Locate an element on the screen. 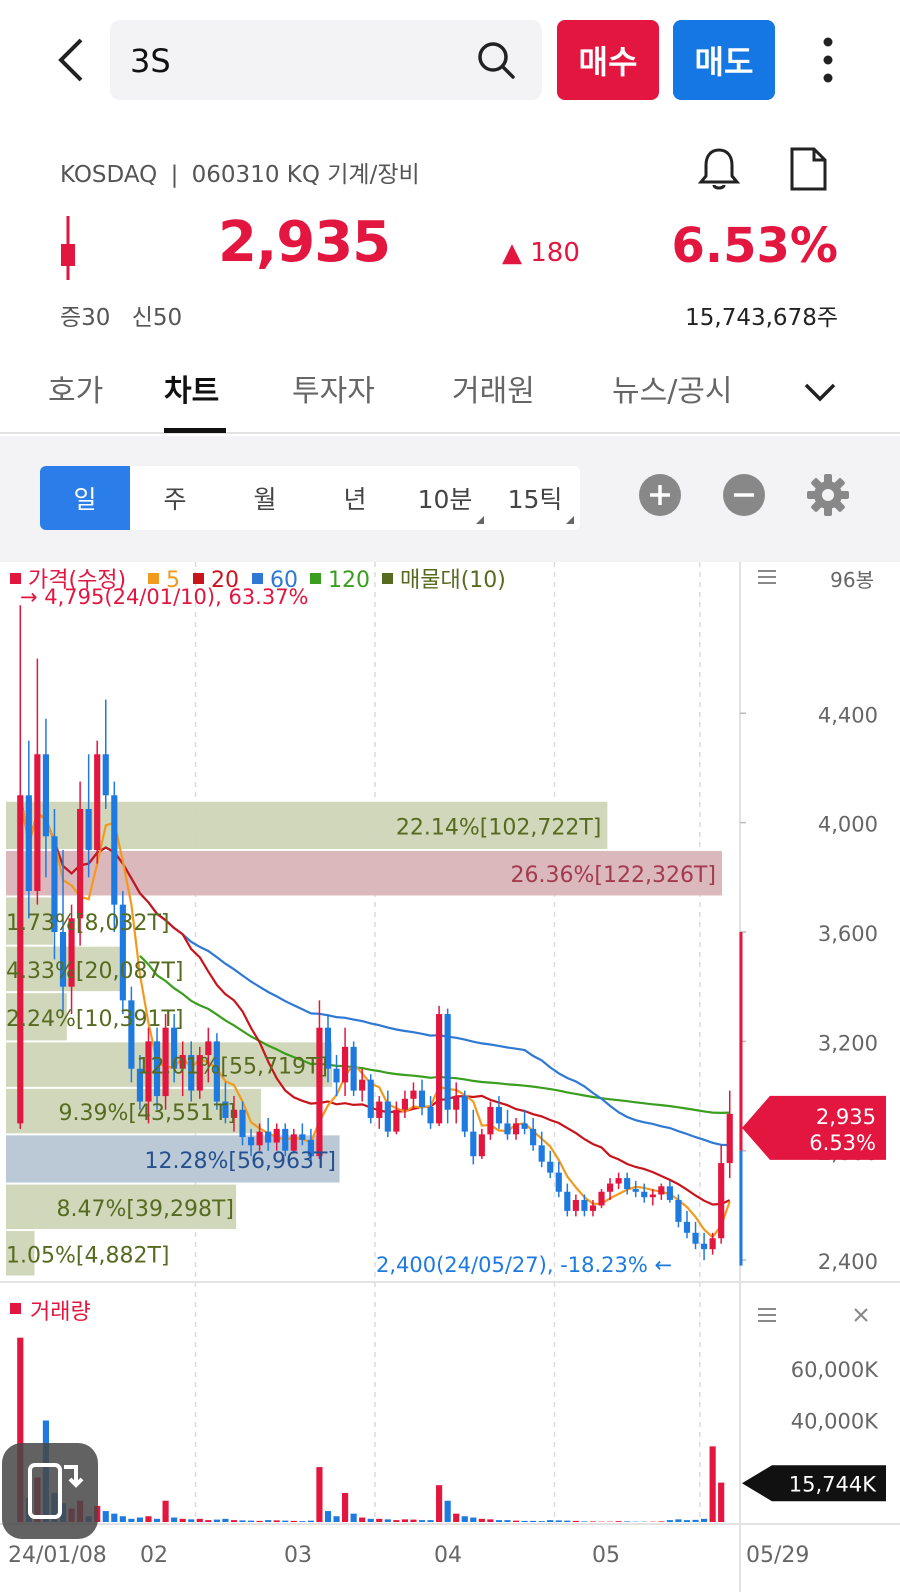  search-input: 3S is located at coordinates (150, 61).